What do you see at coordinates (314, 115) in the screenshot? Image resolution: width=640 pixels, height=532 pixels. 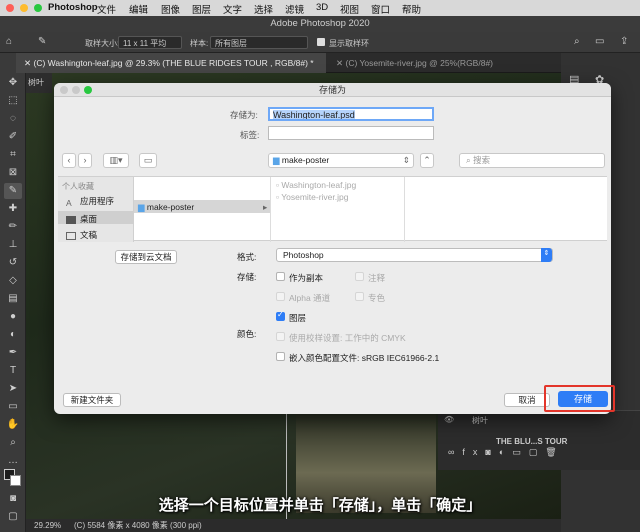 I see `filename-value: Washington-leaf.psd` at bounding box center [314, 115].